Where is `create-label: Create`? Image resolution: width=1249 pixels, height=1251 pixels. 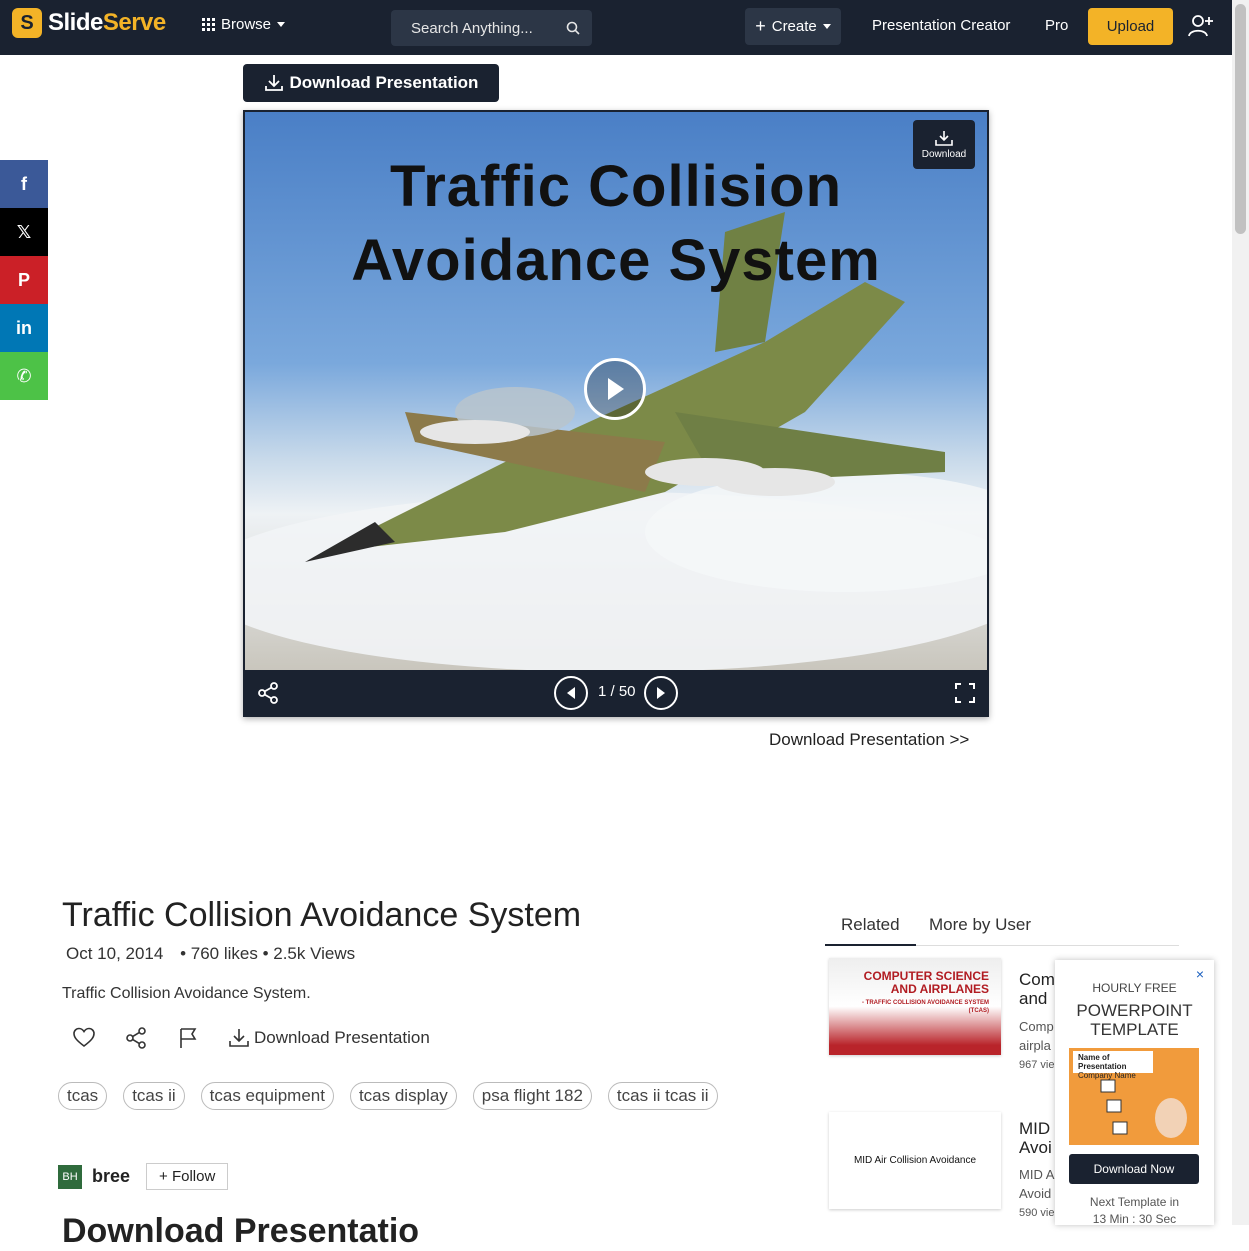 create-label: Create is located at coordinates (794, 26).